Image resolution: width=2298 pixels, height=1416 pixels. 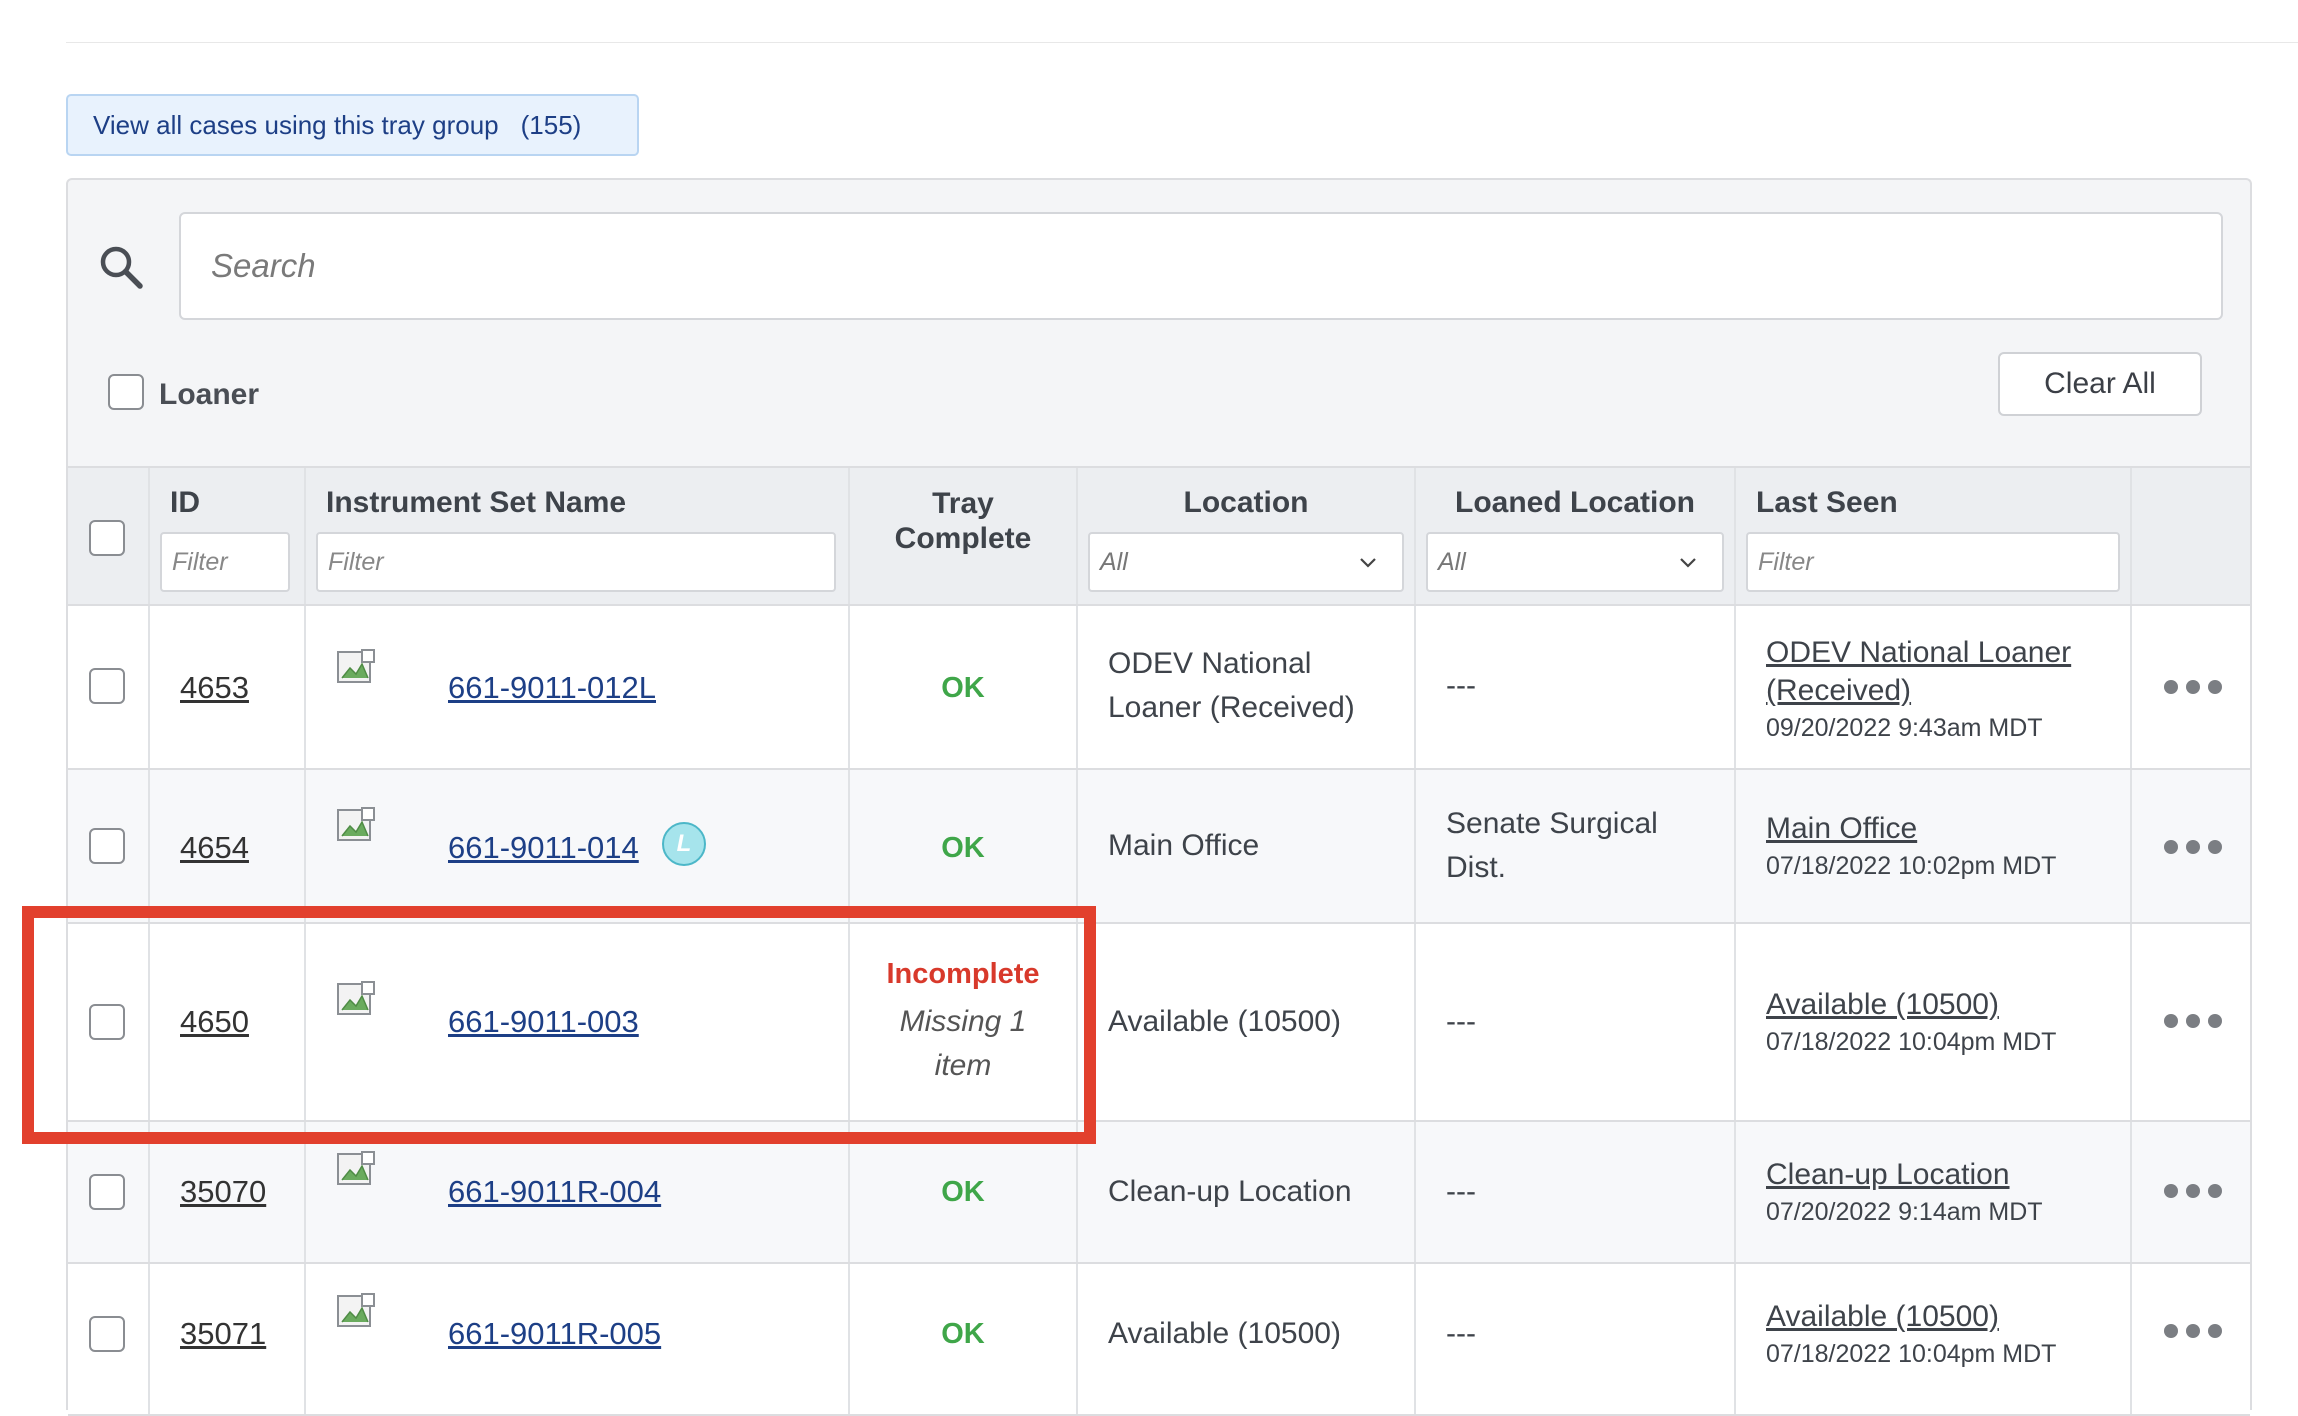 I want to click on loaner-badge: L, so click(x=684, y=844).